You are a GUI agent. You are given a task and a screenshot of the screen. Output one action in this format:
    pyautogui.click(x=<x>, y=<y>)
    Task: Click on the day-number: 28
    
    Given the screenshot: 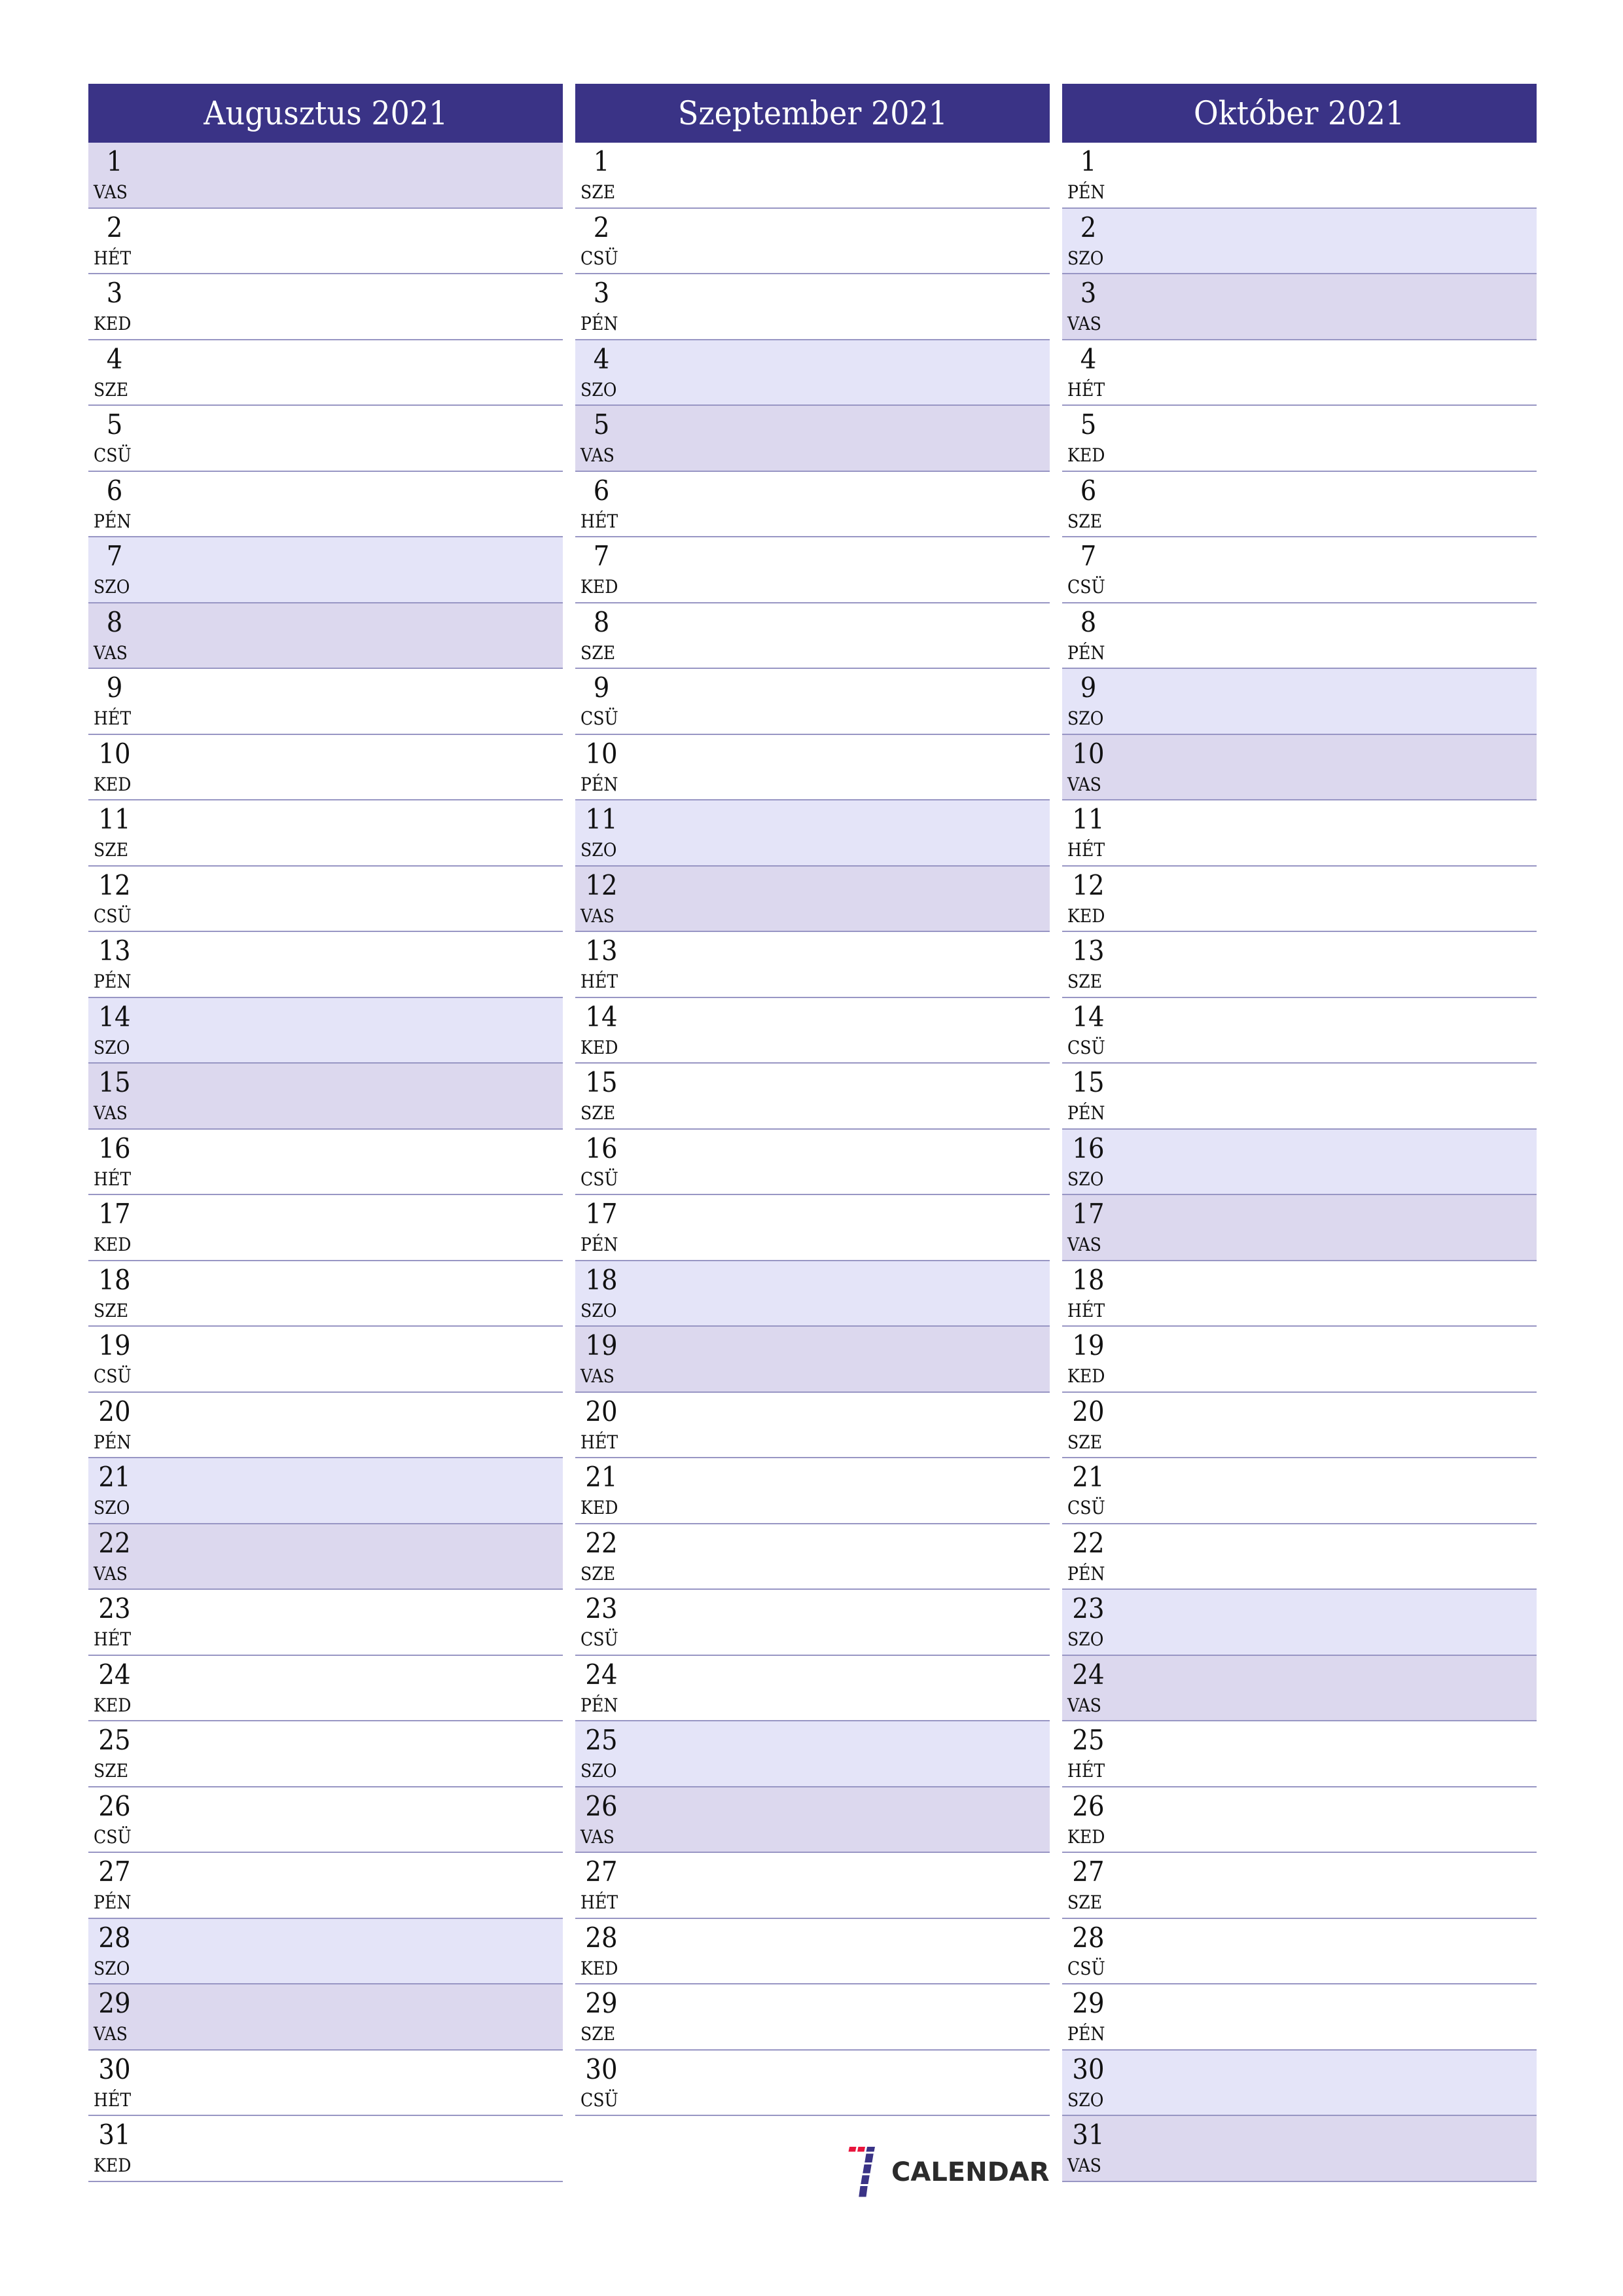 What is the action you would take?
    pyautogui.click(x=601, y=1937)
    